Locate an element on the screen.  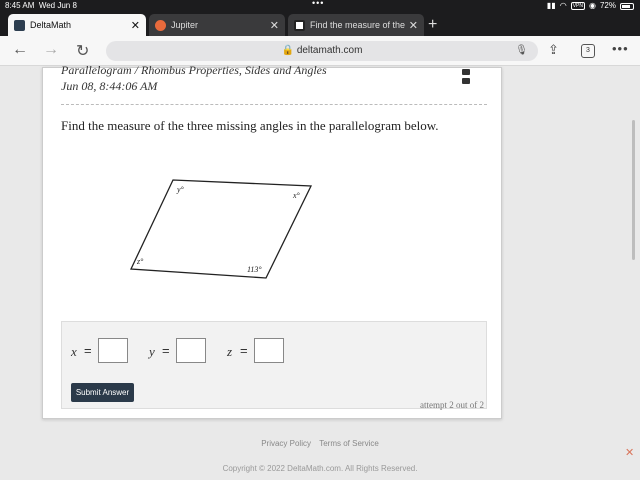
tab-count-button: 3 is located at coordinates (588, 51).